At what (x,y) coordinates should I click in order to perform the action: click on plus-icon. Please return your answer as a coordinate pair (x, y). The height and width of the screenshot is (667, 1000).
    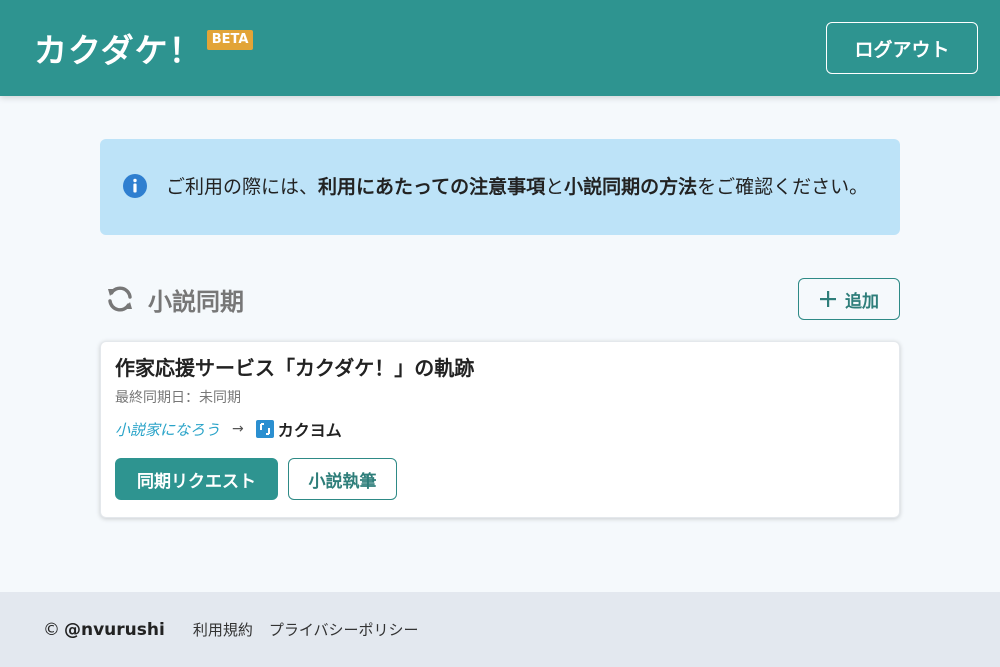
    Looking at the image, I should click on (828, 299).